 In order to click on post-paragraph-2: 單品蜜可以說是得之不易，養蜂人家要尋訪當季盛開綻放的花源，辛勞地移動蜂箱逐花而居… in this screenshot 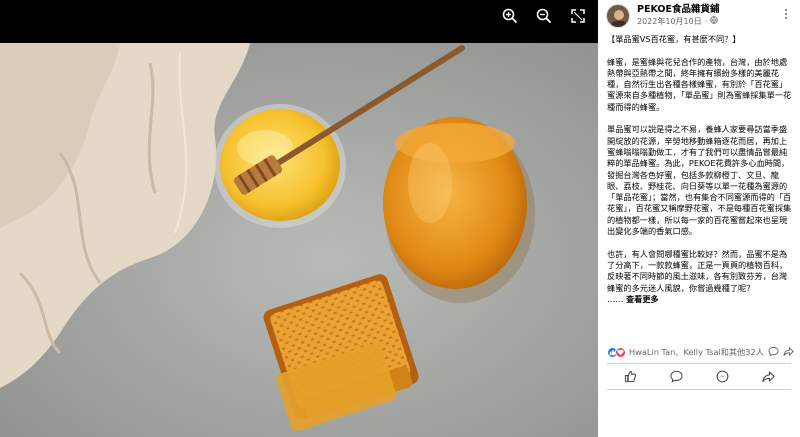, I will do `click(699, 180)`.